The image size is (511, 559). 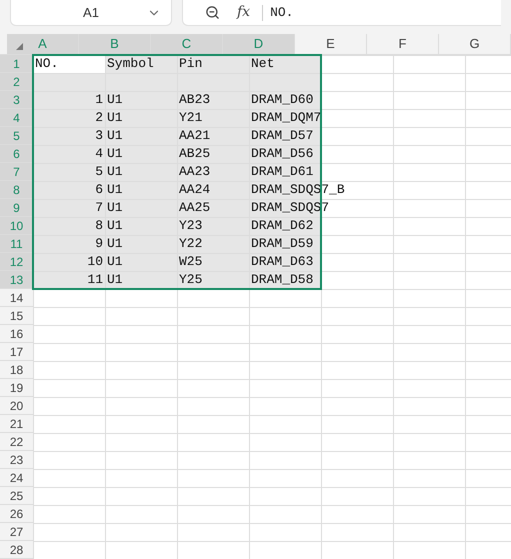 What do you see at coordinates (130, 64) in the screenshot?
I see `cell-text: Symbol` at bounding box center [130, 64].